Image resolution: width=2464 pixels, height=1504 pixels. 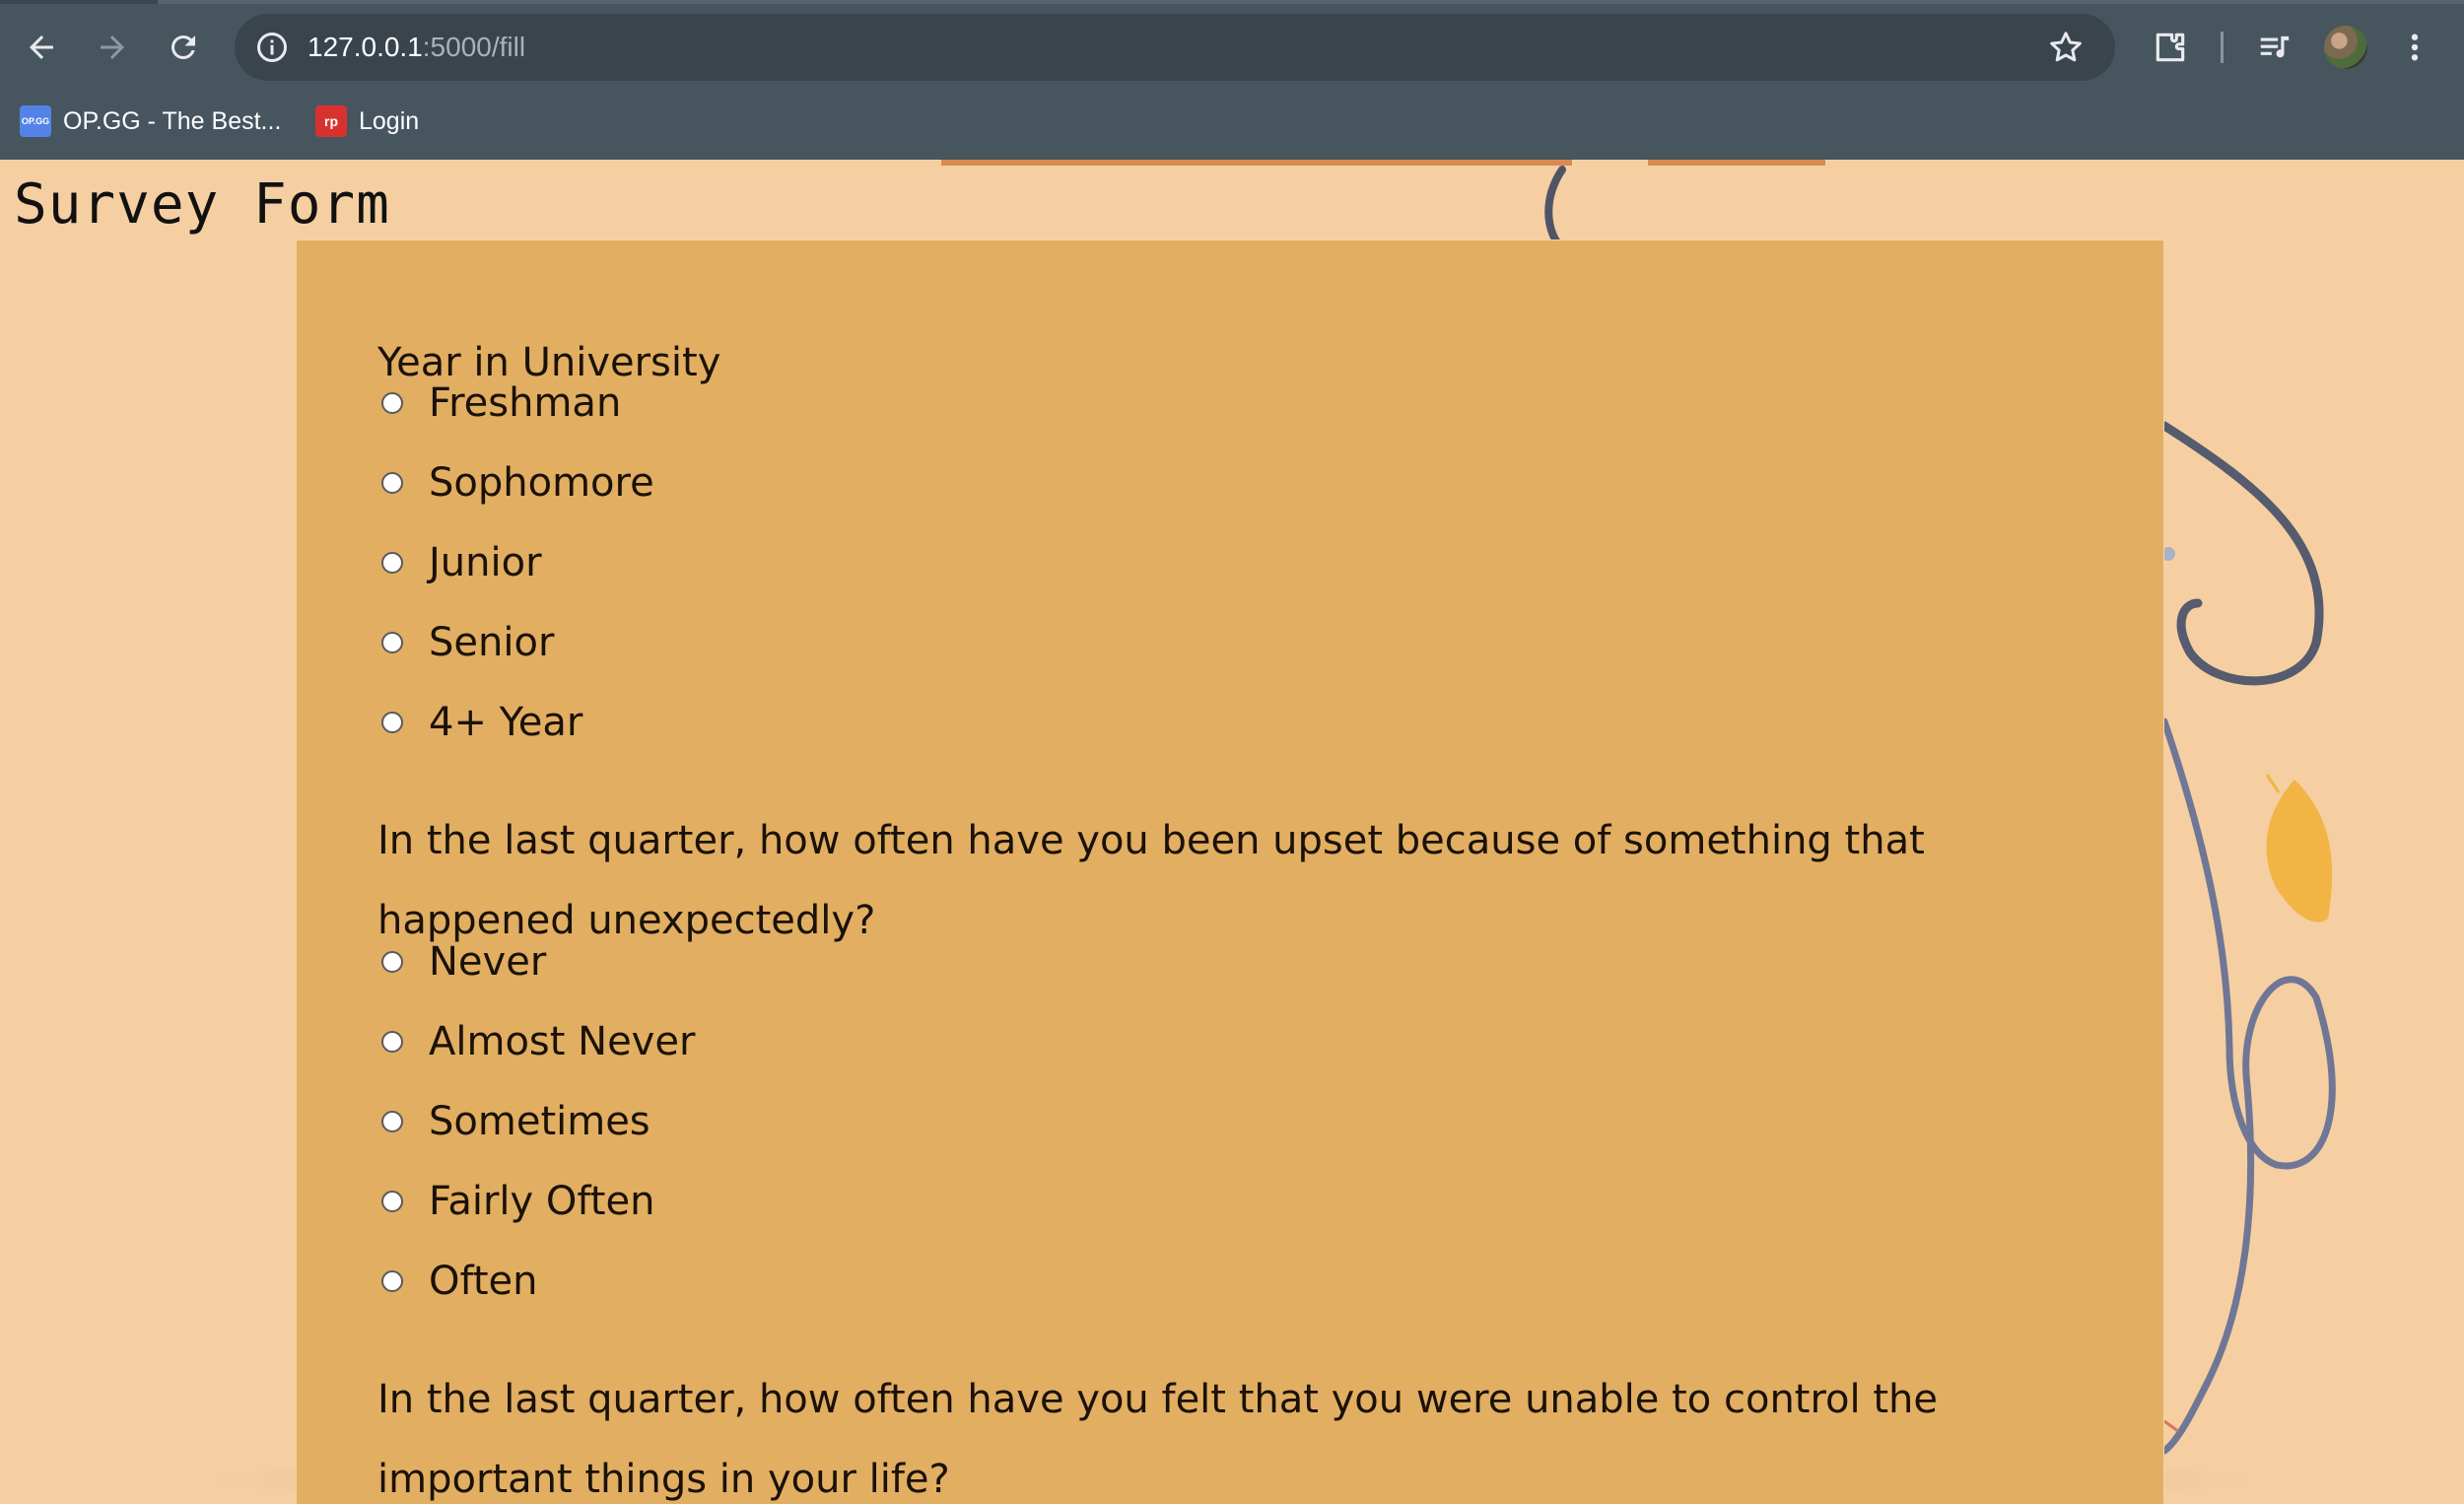 I want to click on page-title: Survey Form, so click(x=202, y=204).